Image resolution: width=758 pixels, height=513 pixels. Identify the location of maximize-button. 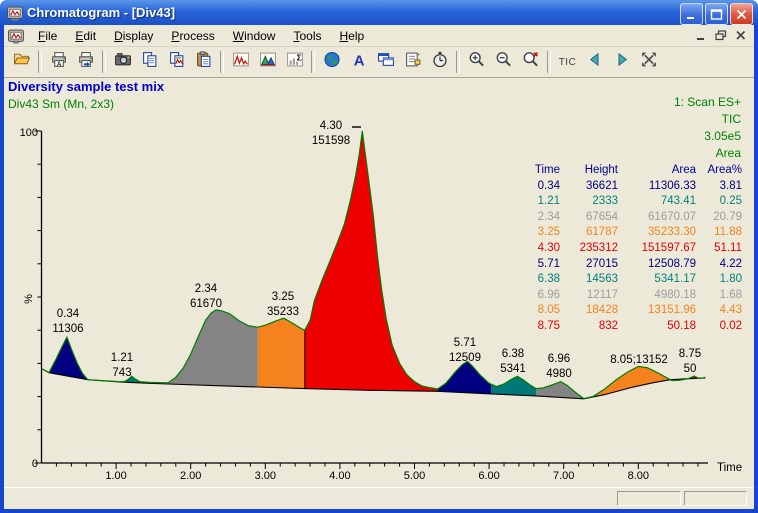
(716, 14).